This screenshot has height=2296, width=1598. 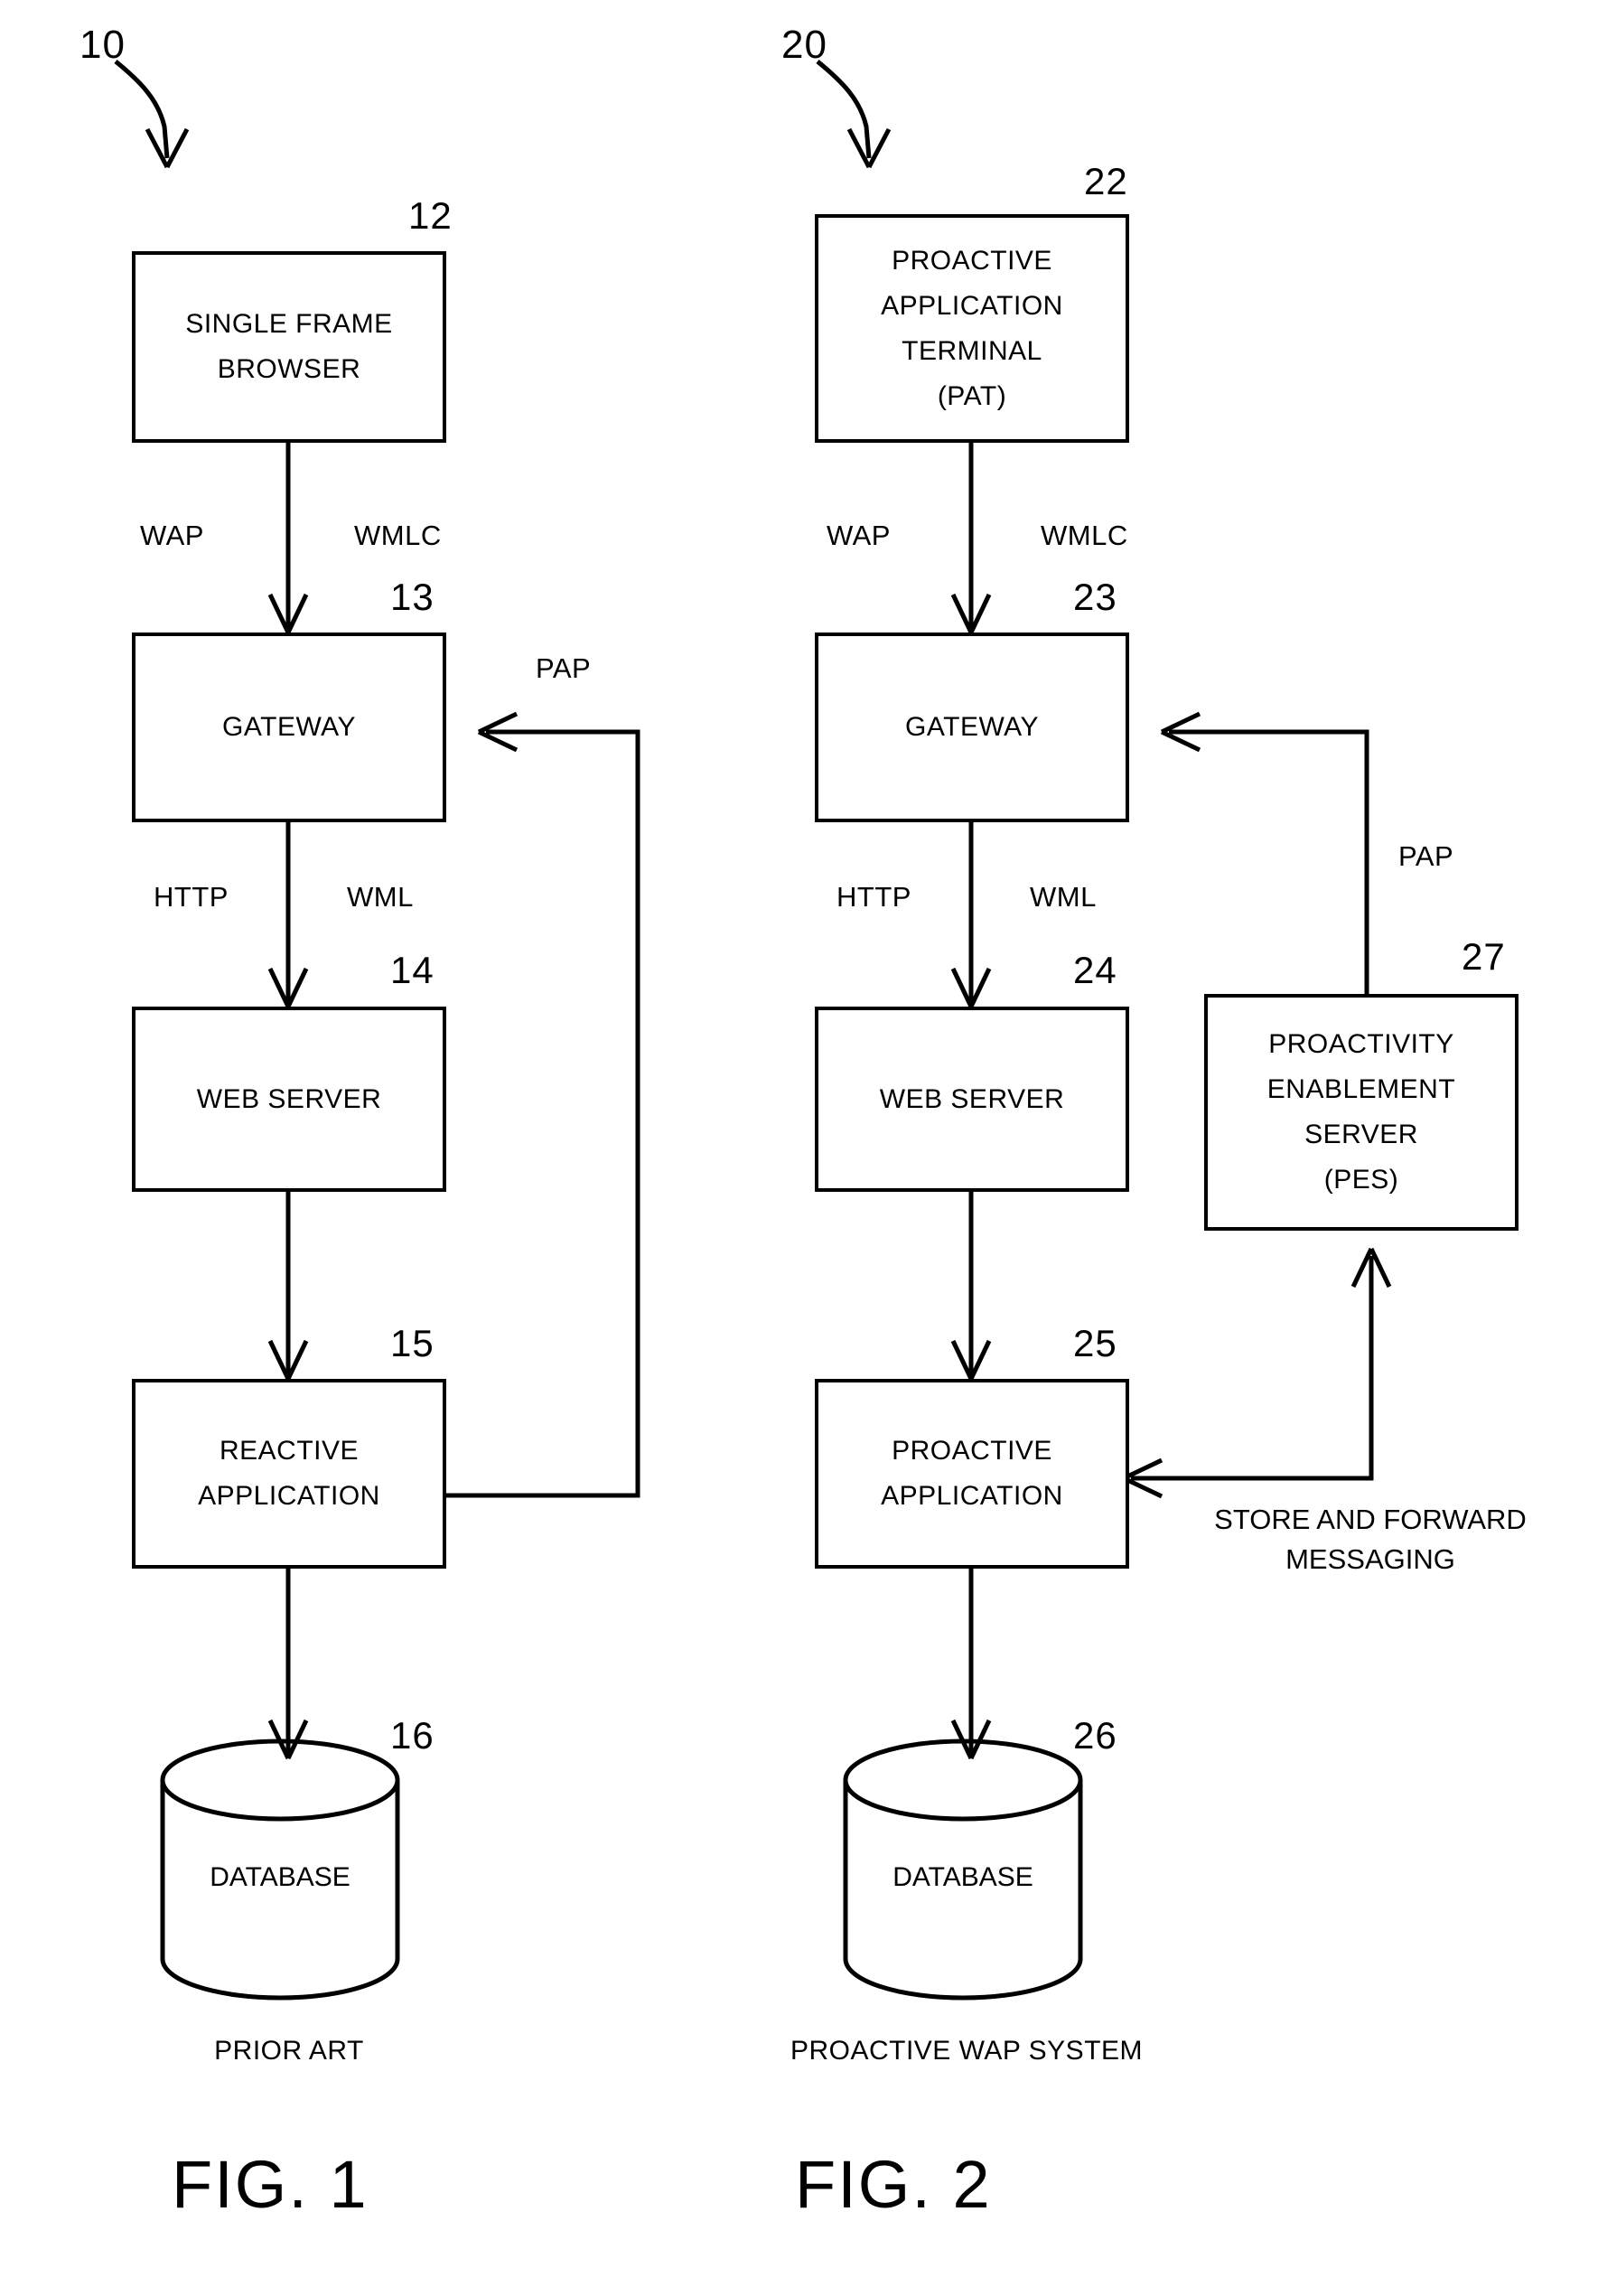 I want to click on figure-1-caption: PRIOR ART, so click(x=289, y=2051).